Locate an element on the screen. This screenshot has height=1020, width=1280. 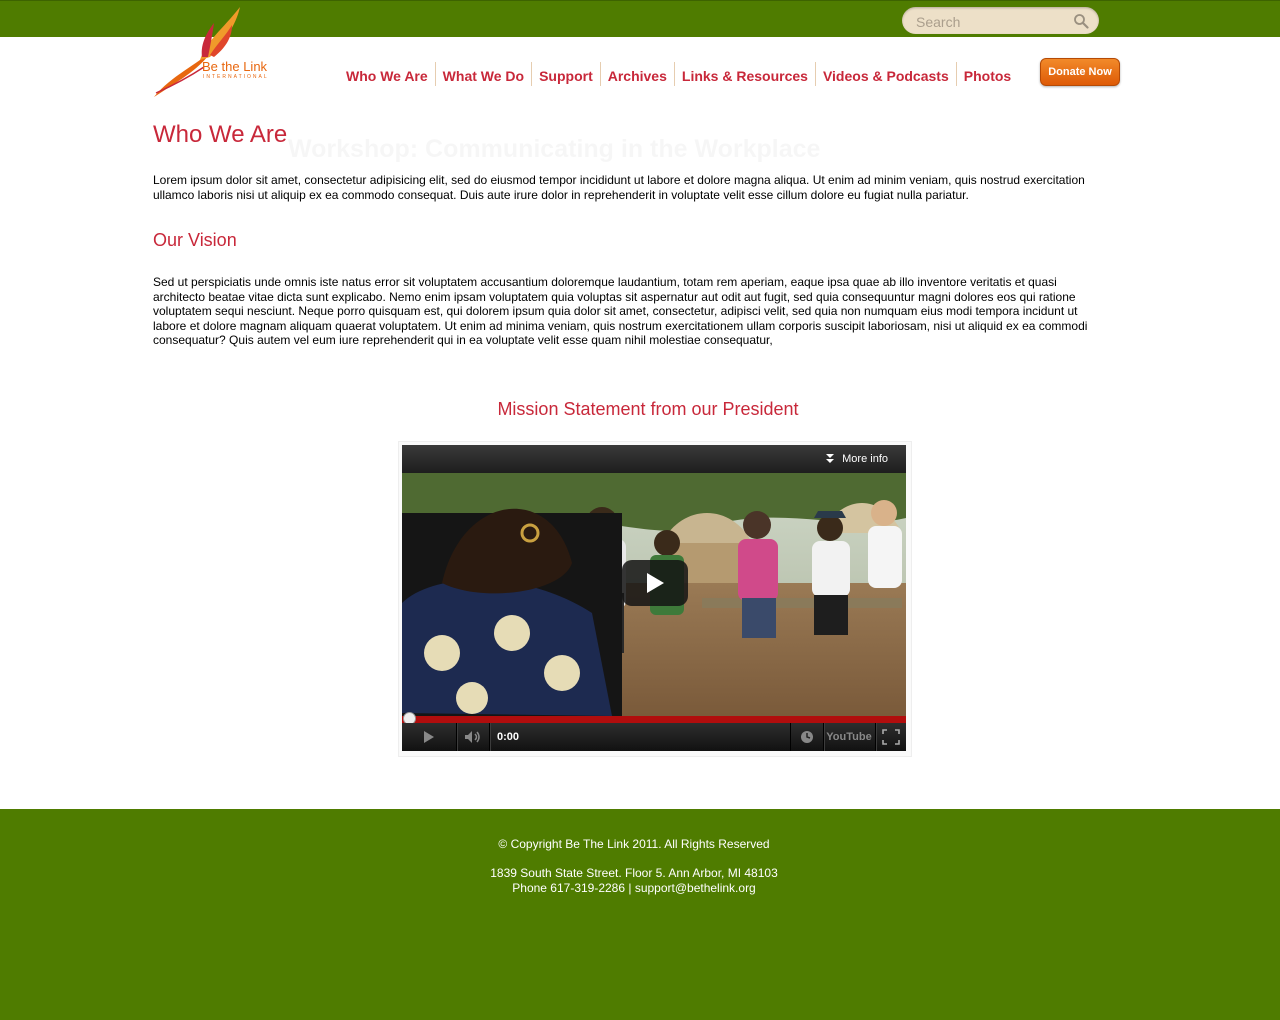
search-icon is located at coordinates (1081, 21).